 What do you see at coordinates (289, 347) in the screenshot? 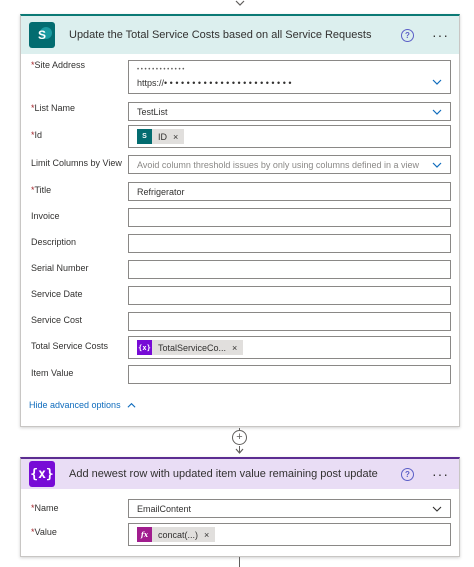
I see `total-service-costs-input: {x} TotalServiceCo... ×` at bounding box center [289, 347].